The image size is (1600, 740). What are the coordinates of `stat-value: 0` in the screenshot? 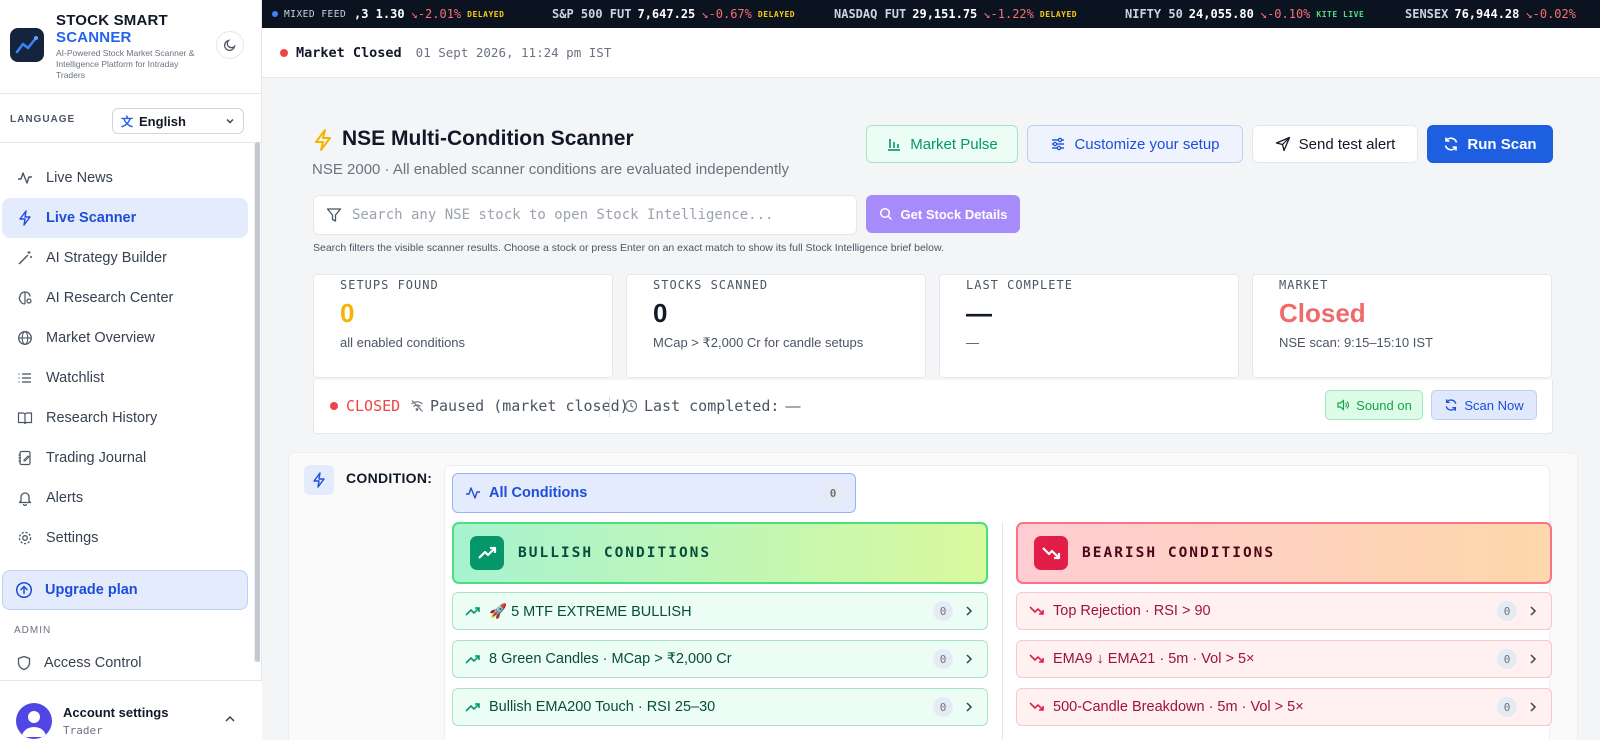 It's located at (347, 313).